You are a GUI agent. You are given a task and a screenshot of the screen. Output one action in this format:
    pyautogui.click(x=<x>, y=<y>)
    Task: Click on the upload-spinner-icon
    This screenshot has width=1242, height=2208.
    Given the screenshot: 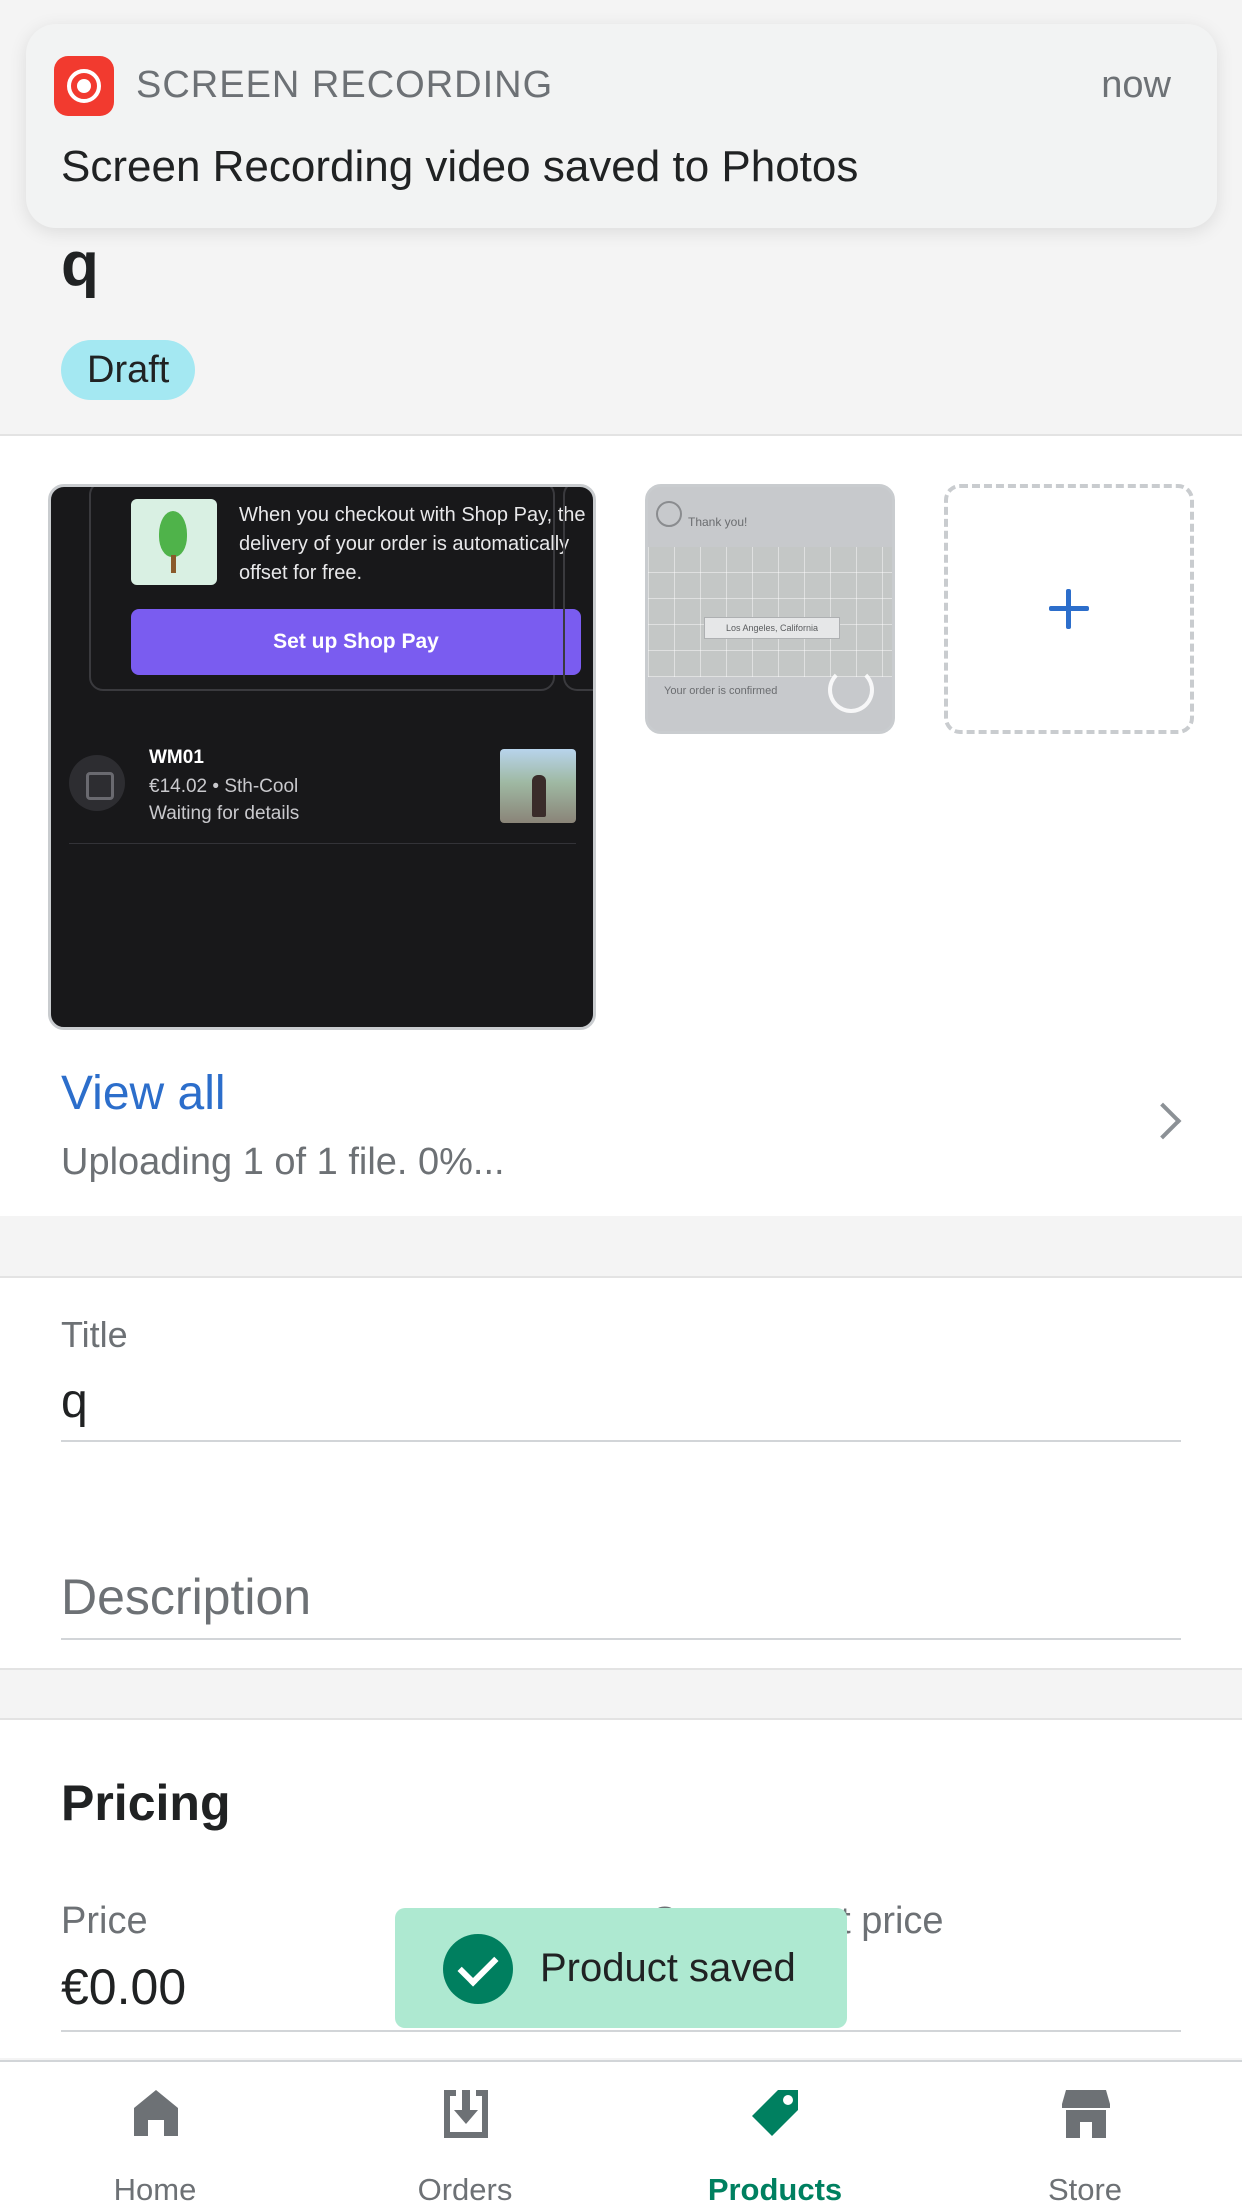 What is the action you would take?
    pyautogui.click(x=851, y=690)
    